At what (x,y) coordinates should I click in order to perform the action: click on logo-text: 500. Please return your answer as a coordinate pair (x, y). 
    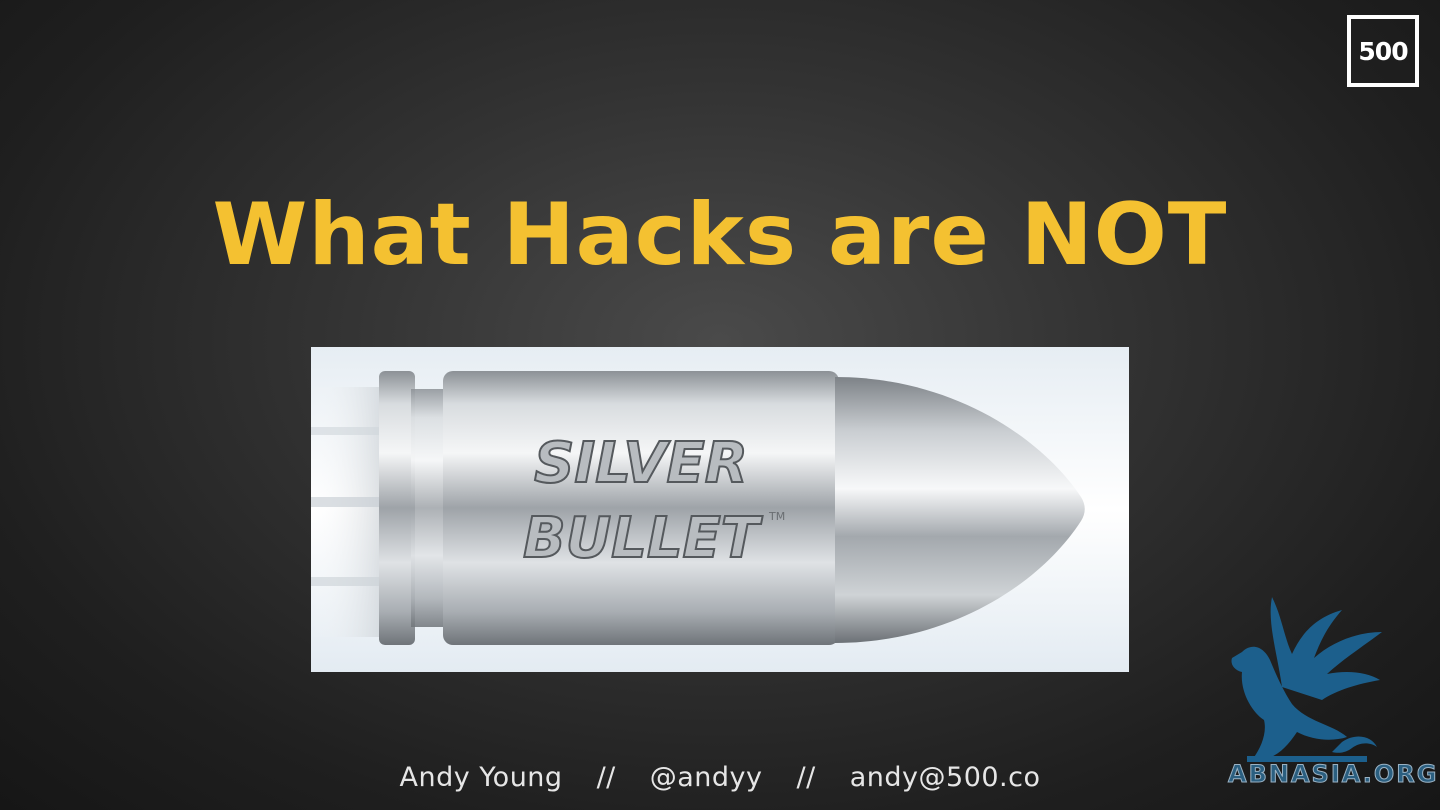
    Looking at the image, I should click on (1383, 51).